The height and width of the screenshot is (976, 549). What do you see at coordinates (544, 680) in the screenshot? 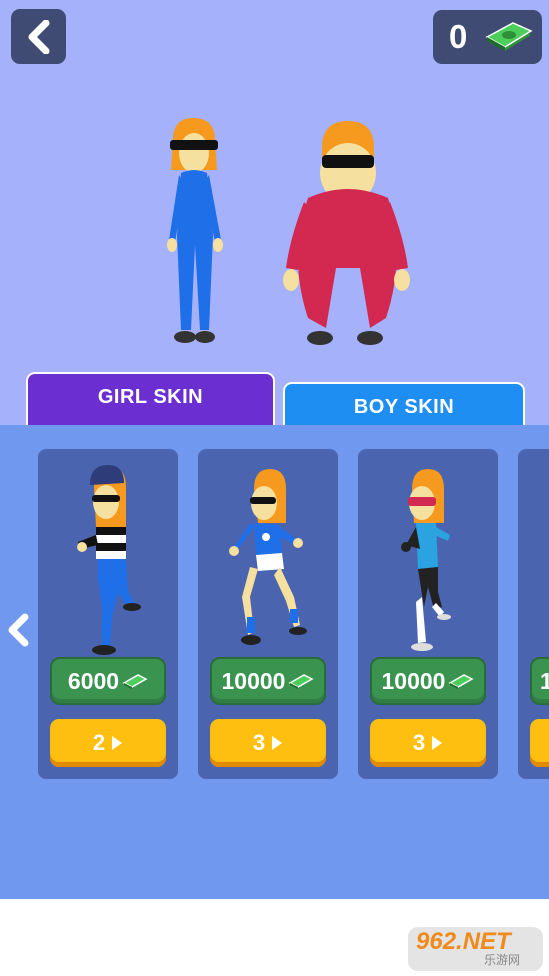
I see `price-label: 1` at bounding box center [544, 680].